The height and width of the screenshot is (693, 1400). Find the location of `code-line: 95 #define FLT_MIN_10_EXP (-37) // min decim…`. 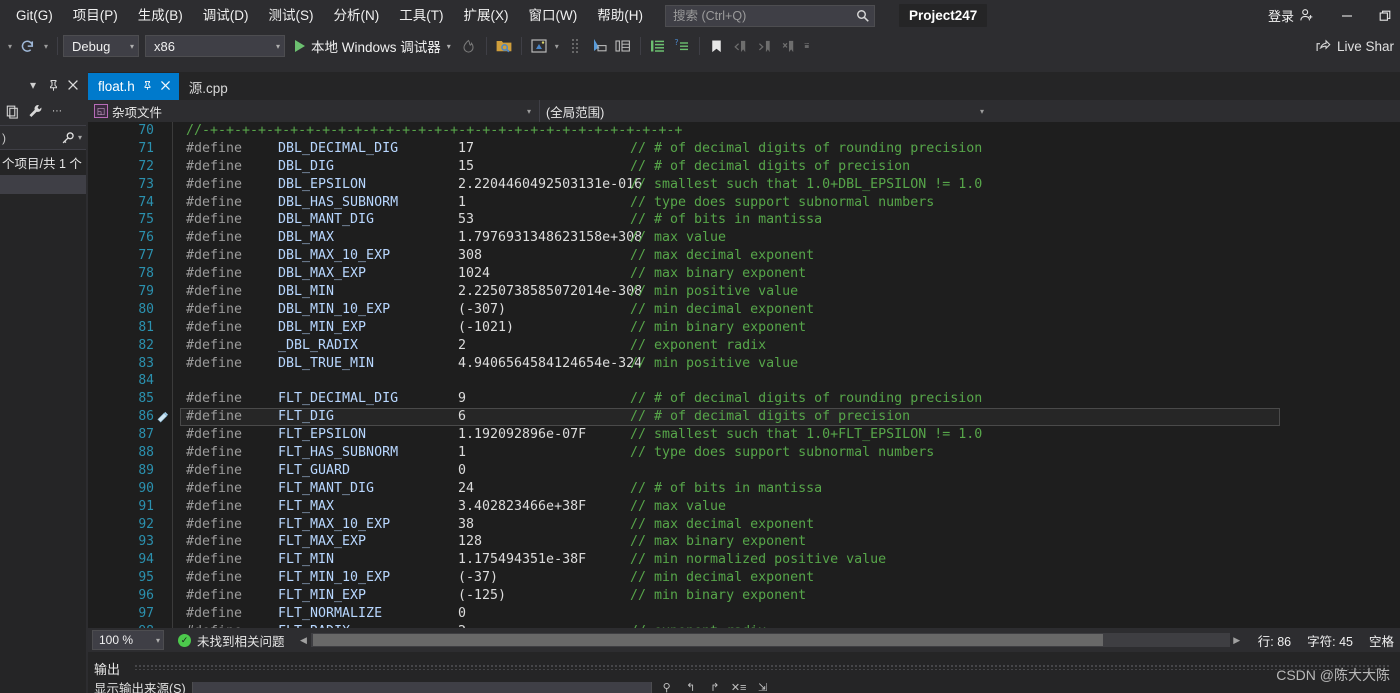

code-line: 95 #define FLT_MIN_10_EXP (-37) // min decim… is located at coordinates (744, 578).